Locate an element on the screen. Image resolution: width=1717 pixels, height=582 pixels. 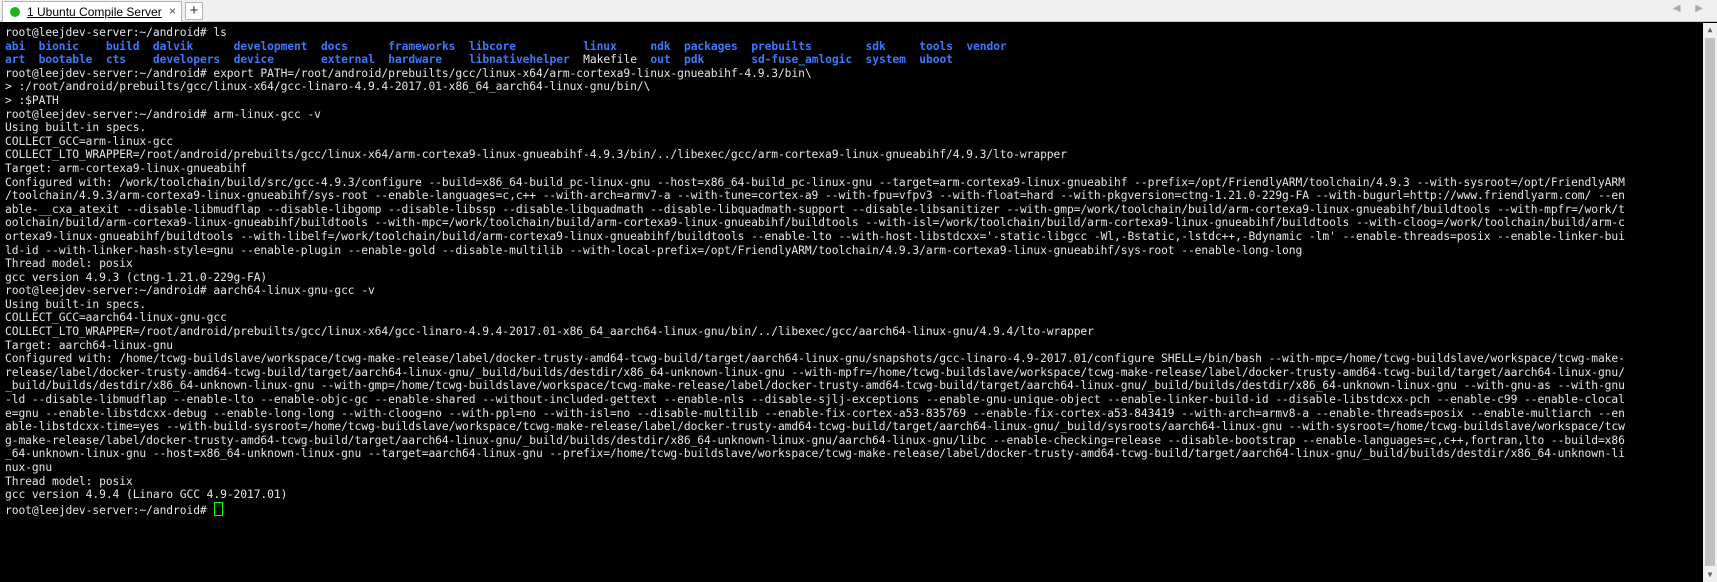
tab-title: 1 Ubuntu Compile Server is located at coordinates (94, 12).